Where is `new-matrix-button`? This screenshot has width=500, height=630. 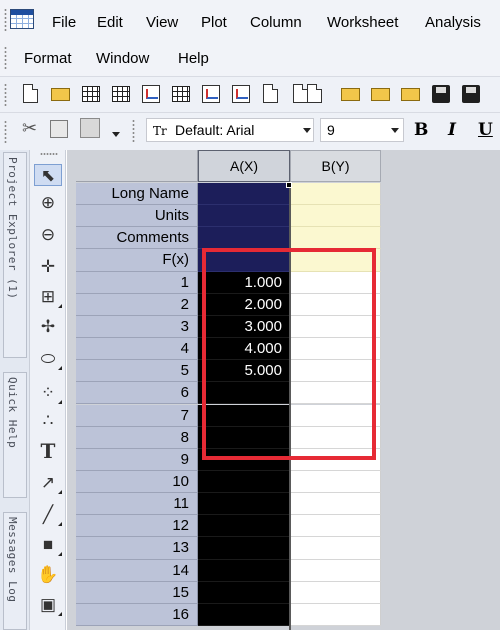 new-matrix-button is located at coordinates (181, 94).